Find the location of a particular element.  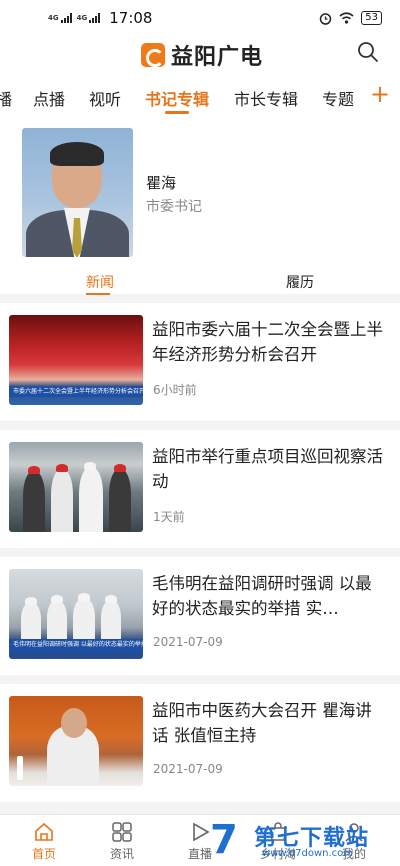

sub-tab-indicator is located at coordinates (98, 294).